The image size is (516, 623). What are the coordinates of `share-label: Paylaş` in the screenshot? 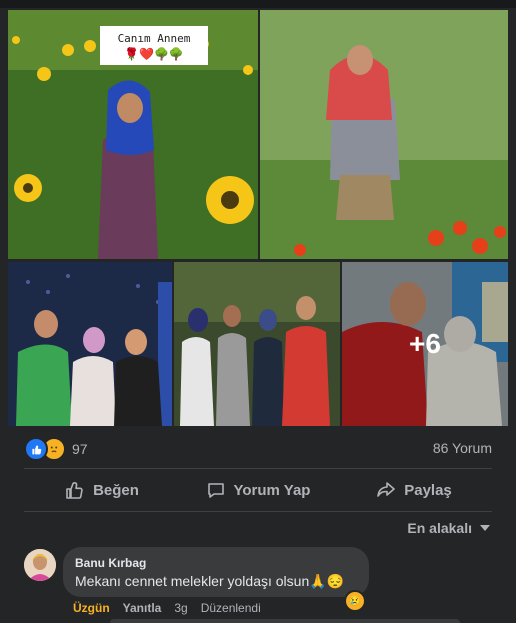 It's located at (428, 490).